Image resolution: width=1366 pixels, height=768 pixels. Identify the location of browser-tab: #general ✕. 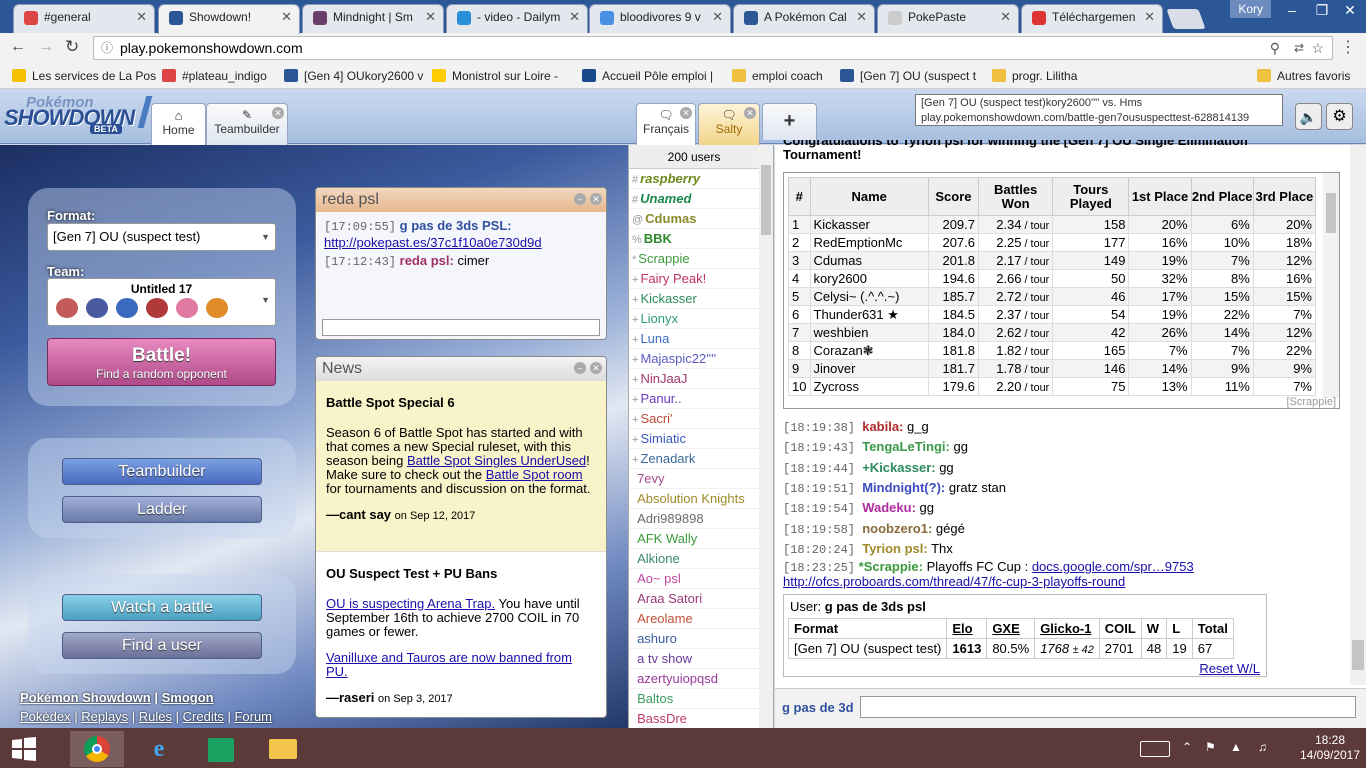
(84, 18).